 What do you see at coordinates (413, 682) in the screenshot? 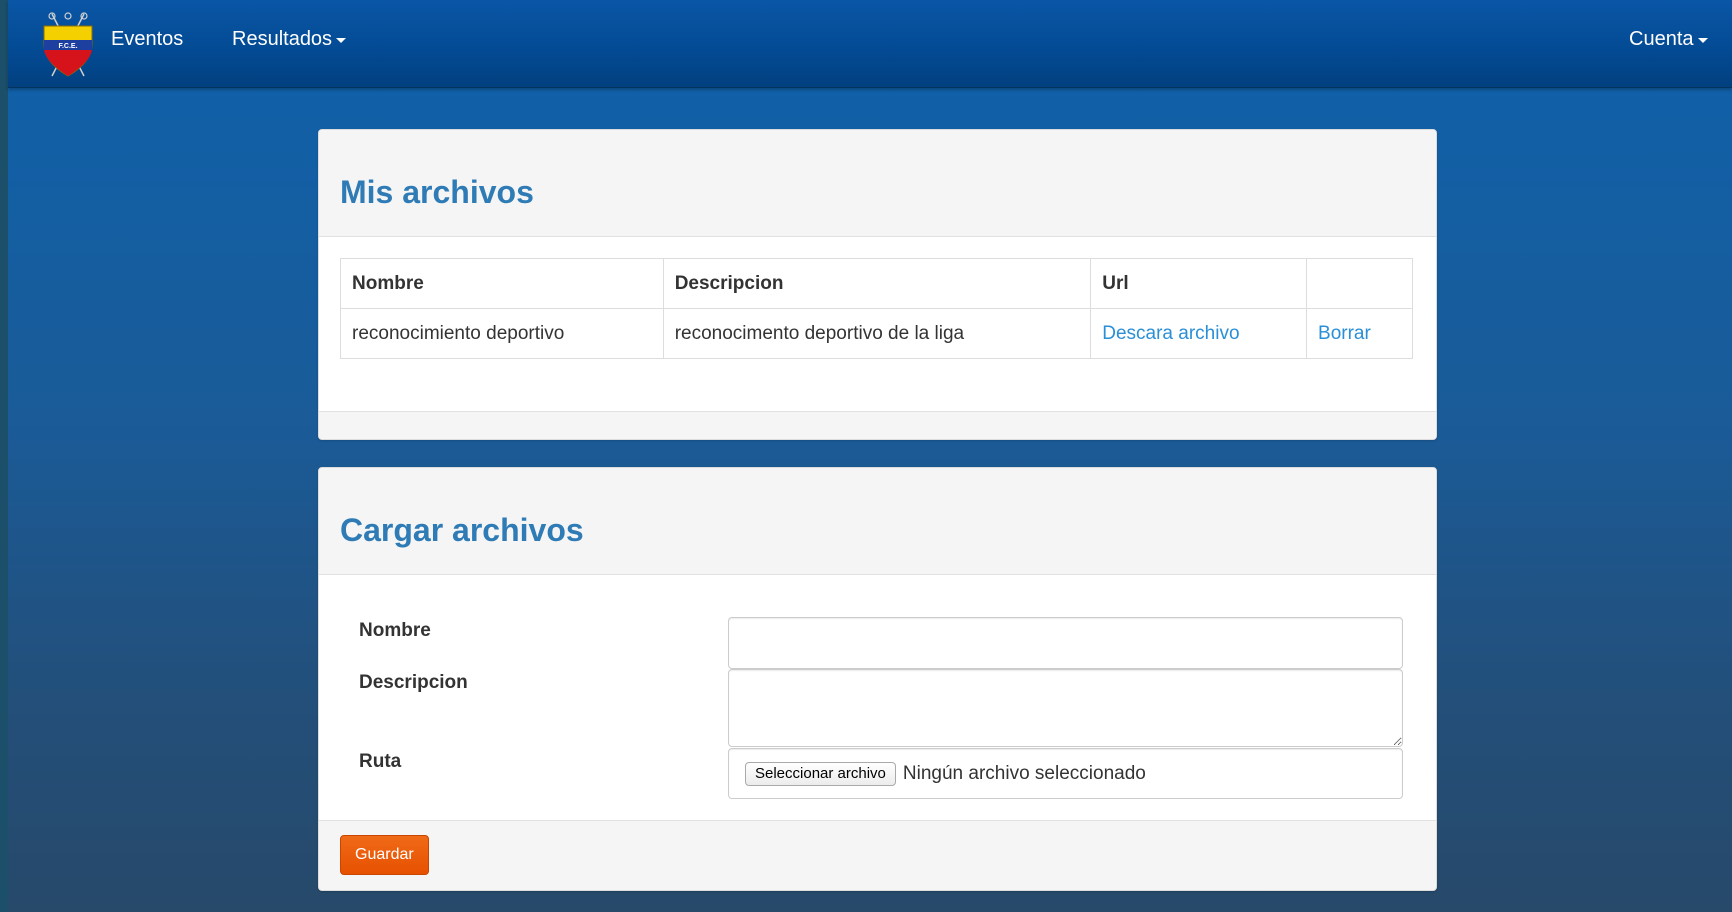
I see `descripcion-label: Descripcion` at bounding box center [413, 682].